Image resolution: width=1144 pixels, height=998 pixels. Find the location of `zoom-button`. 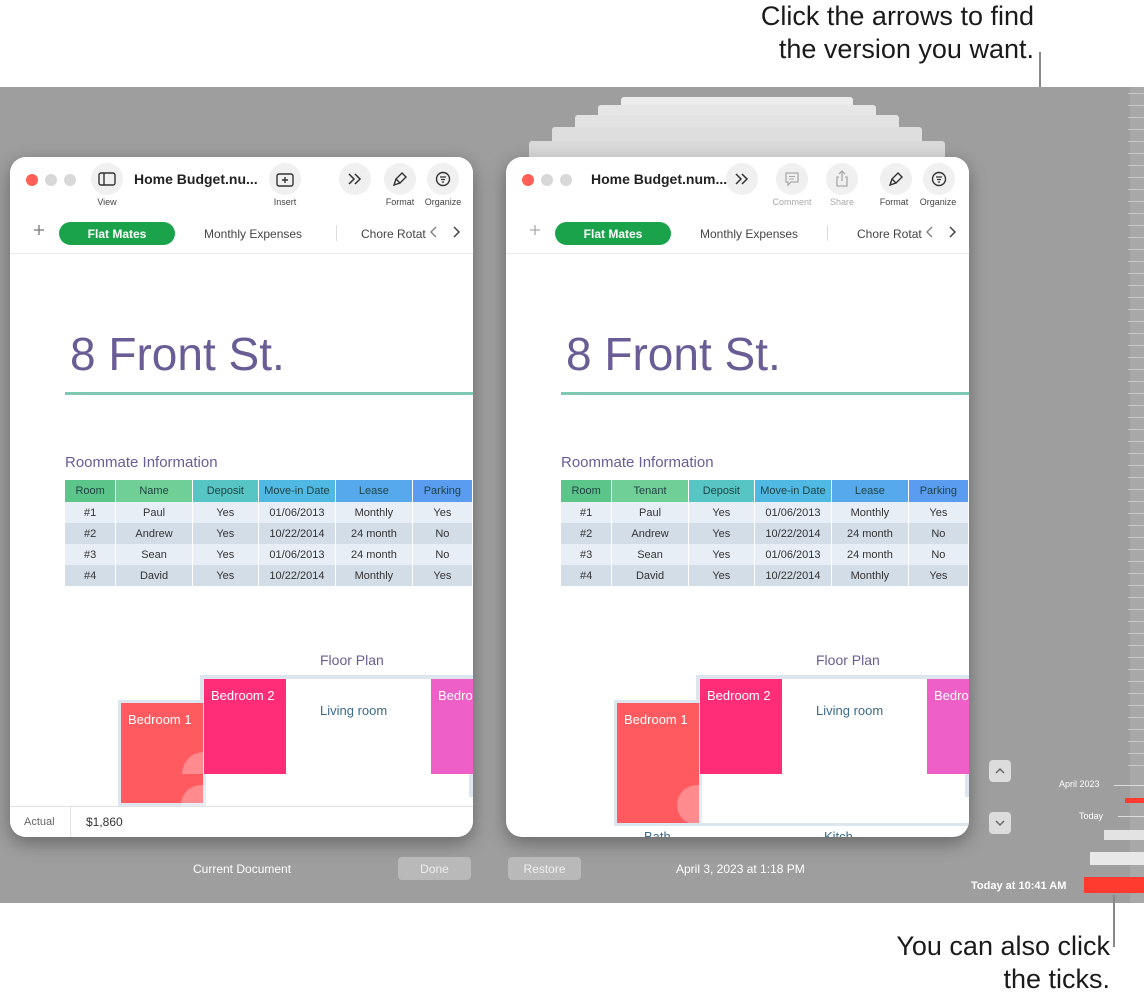

zoom-button is located at coordinates (70, 180).